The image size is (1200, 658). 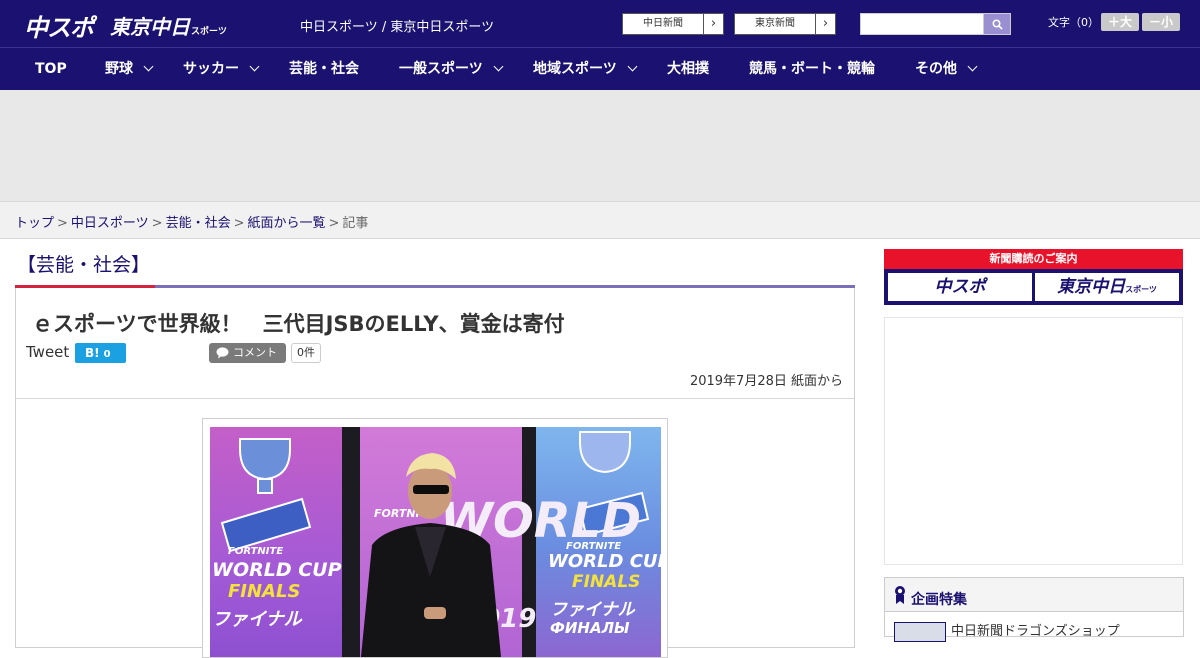 I want to click on breadcrumb-current: 記事, so click(x=355, y=223).